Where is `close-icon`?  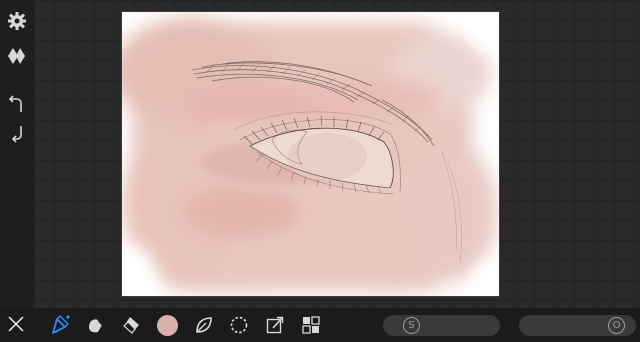 close-icon is located at coordinates (16, 324).